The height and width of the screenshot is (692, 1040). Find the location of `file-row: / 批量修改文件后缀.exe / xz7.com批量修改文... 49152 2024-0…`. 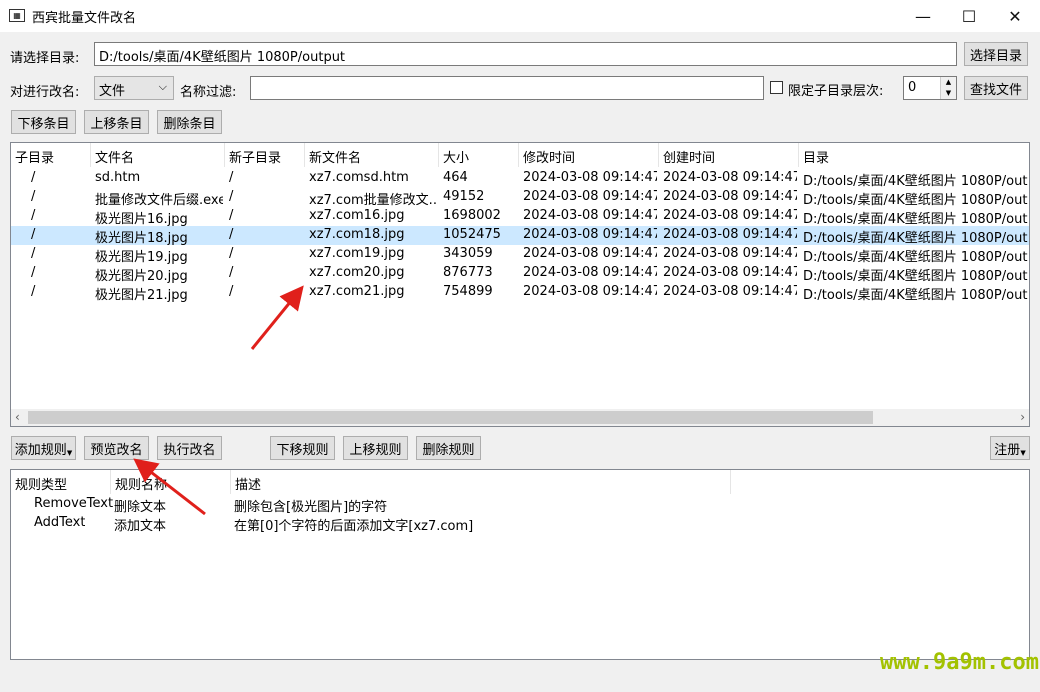

file-row: / 批量修改文件后缀.exe / xz7.com批量修改文... 49152 2024-0… is located at coordinates (520, 198).